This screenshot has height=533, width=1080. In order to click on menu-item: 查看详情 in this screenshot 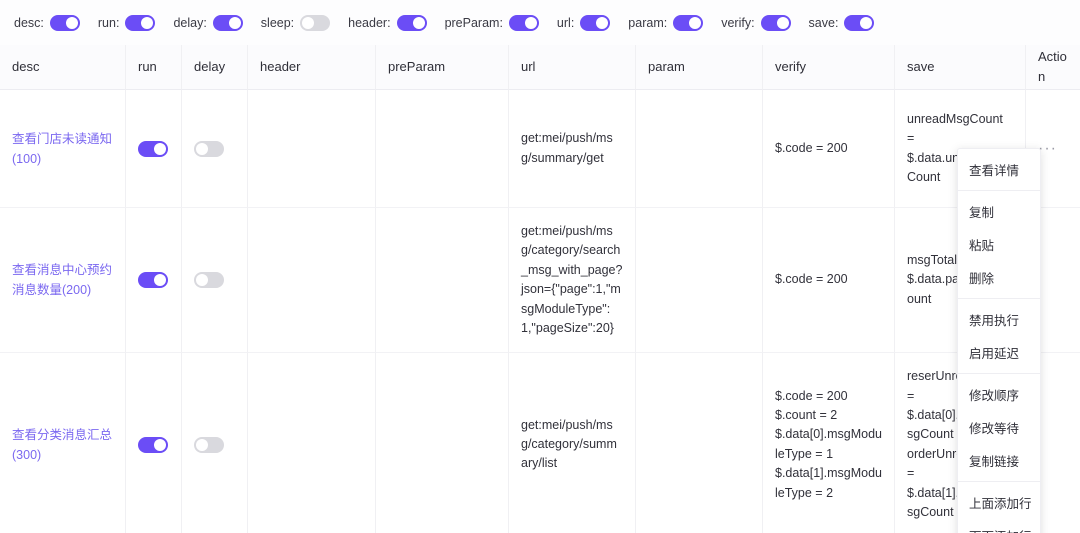, I will do `click(999, 169)`.